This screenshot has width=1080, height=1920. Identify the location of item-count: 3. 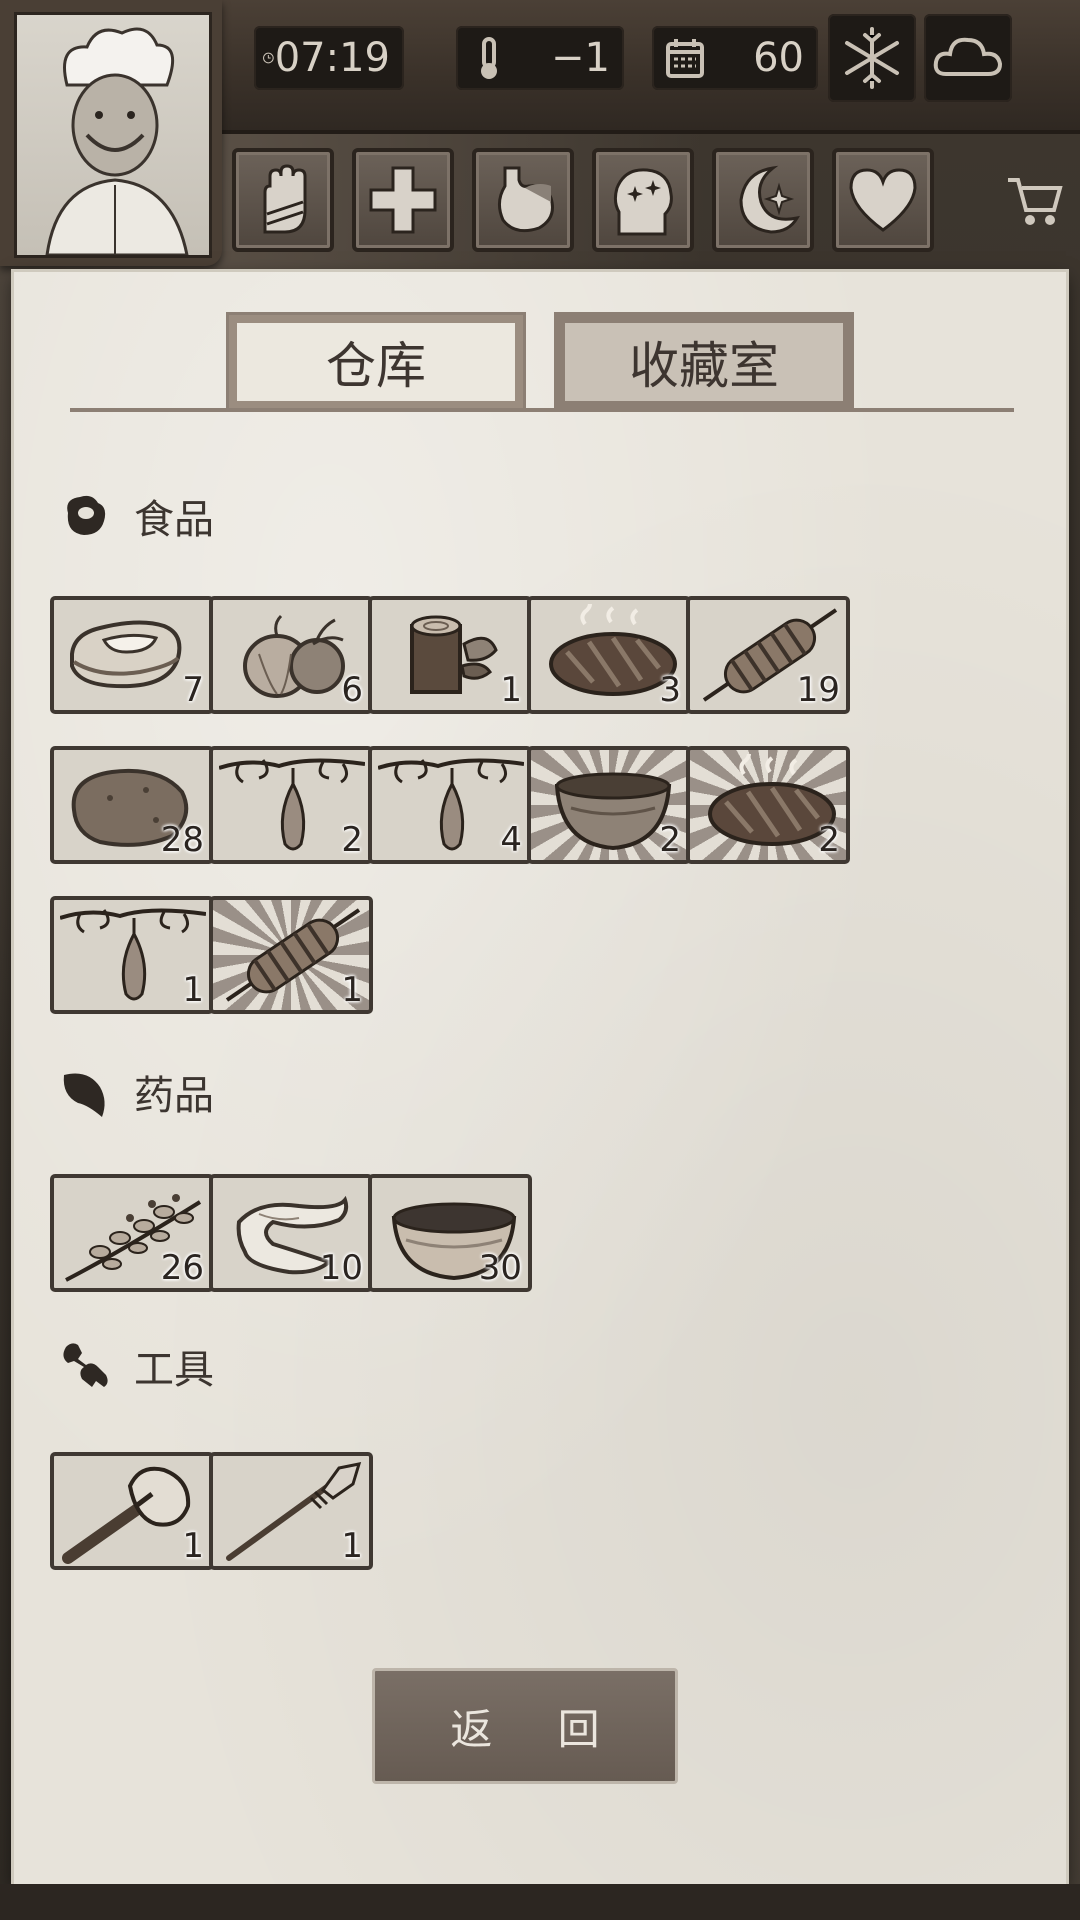
(670, 690).